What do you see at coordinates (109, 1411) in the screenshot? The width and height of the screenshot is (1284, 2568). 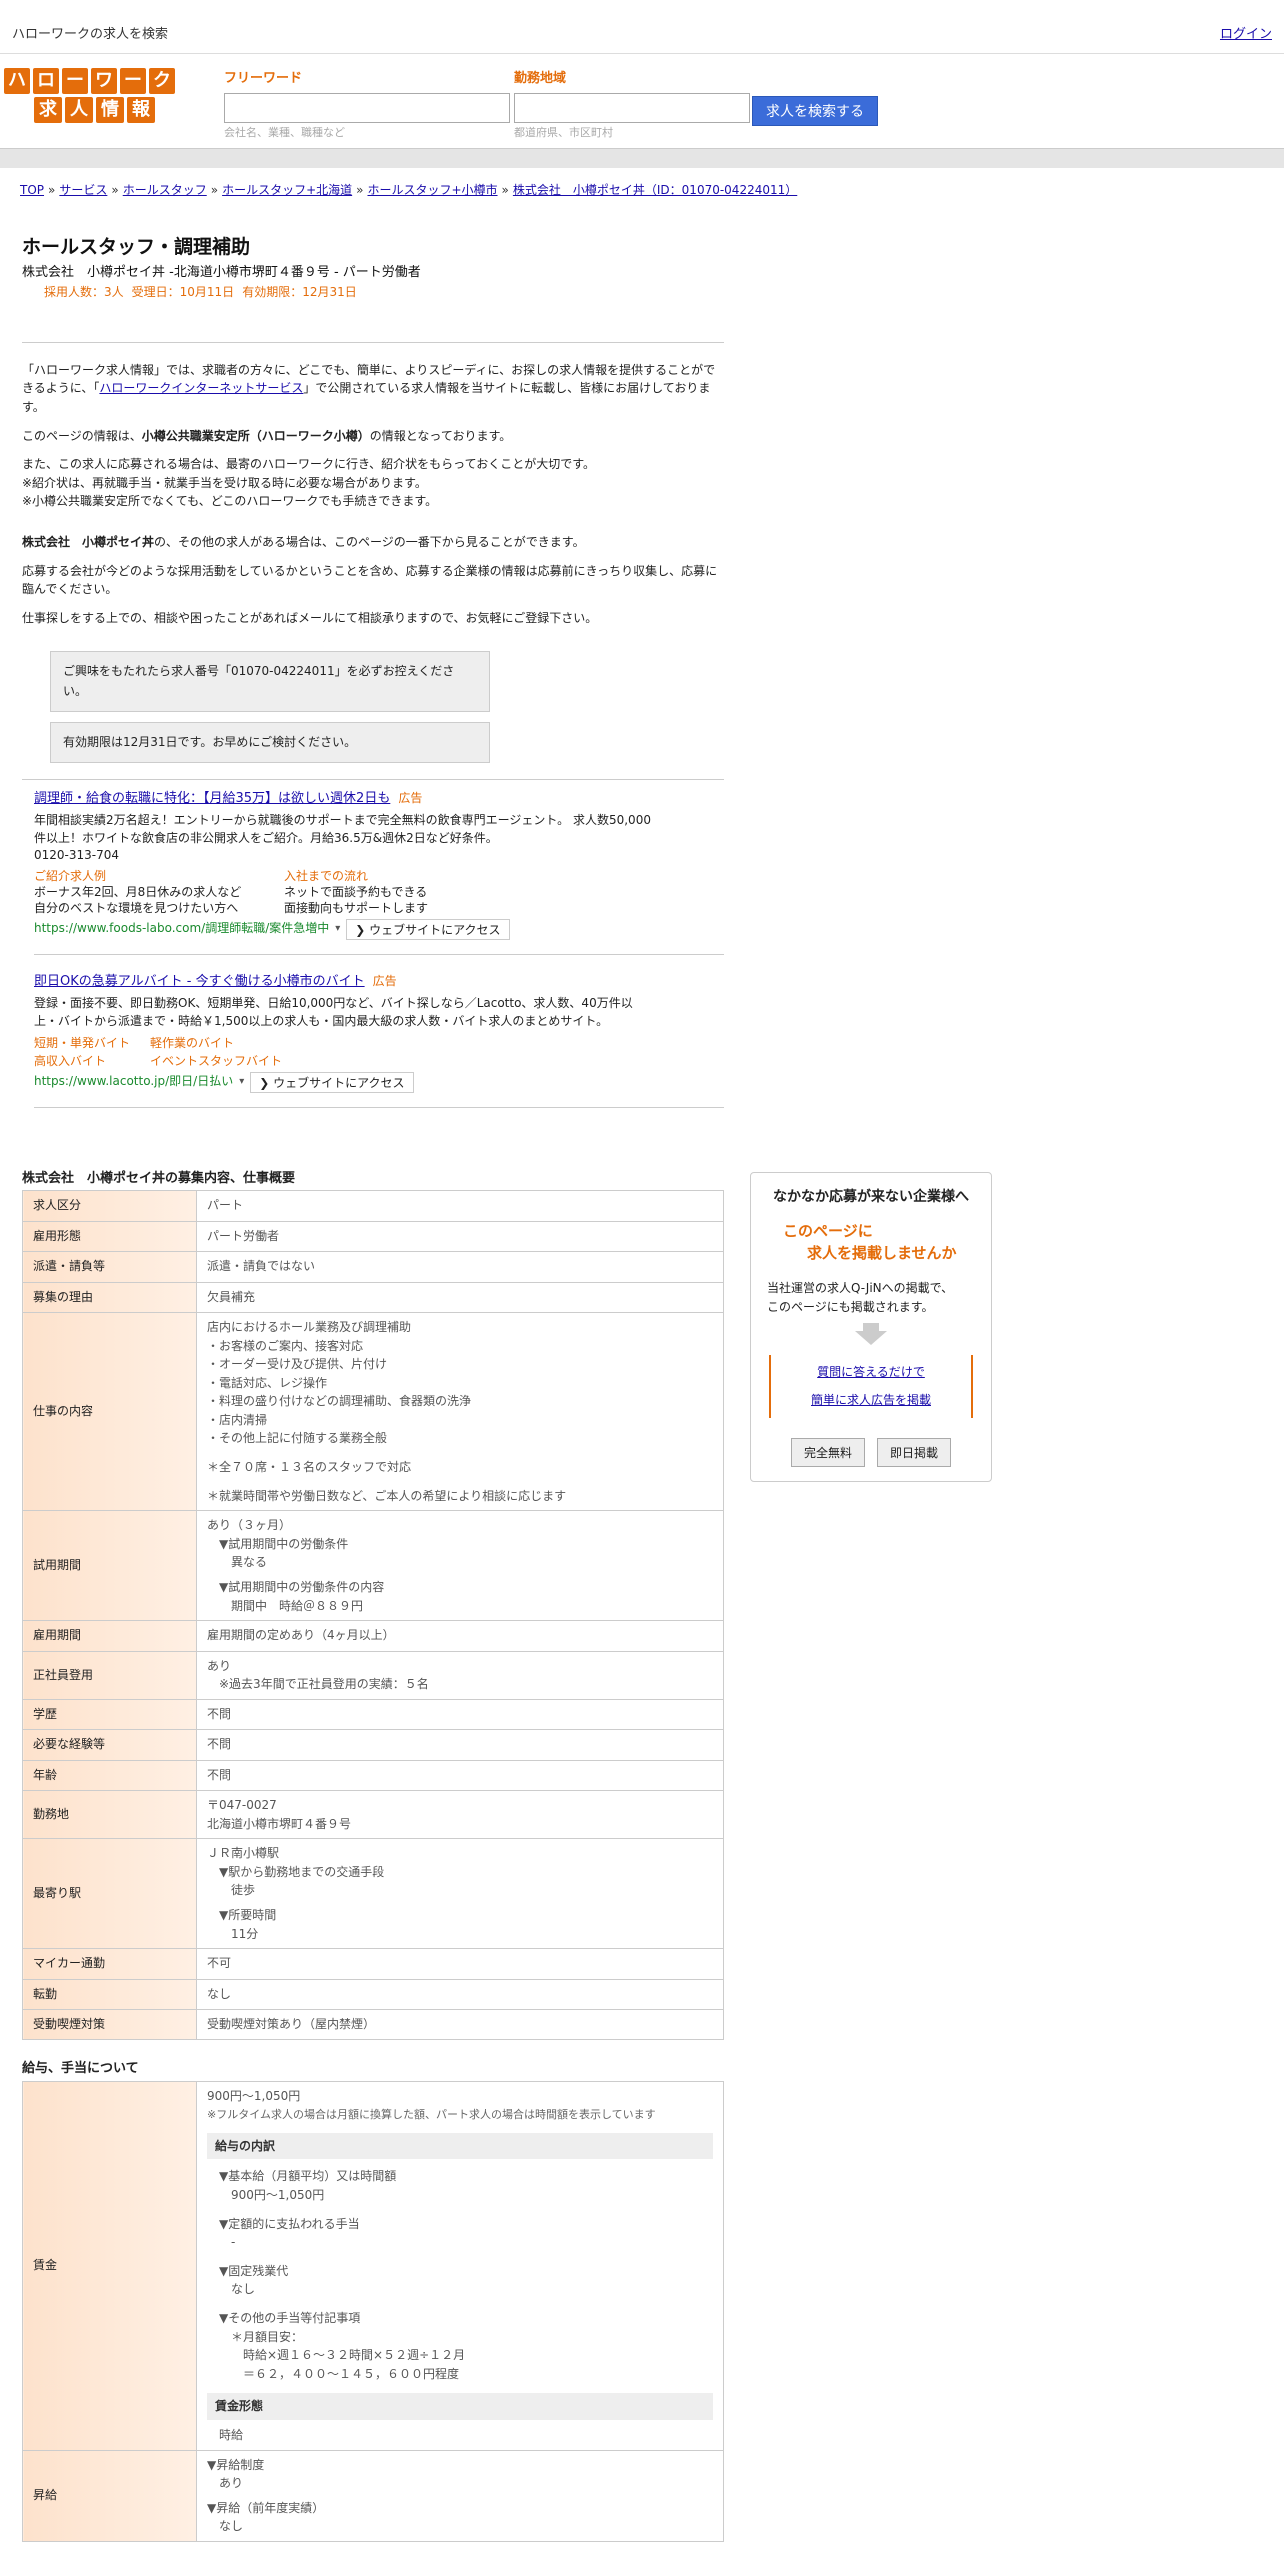 I see `row-header: 仕事の内容` at bounding box center [109, 1411].